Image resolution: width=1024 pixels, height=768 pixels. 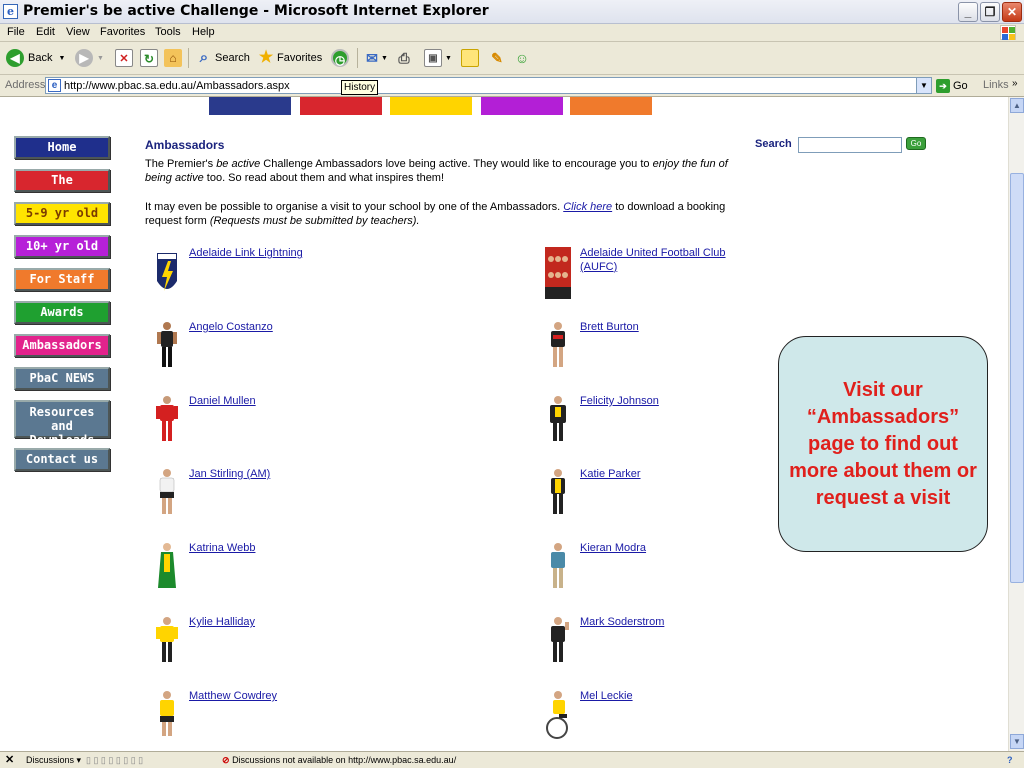 I want to click on nav-the-challenge: The Challenge, so click(x=62, y=187).